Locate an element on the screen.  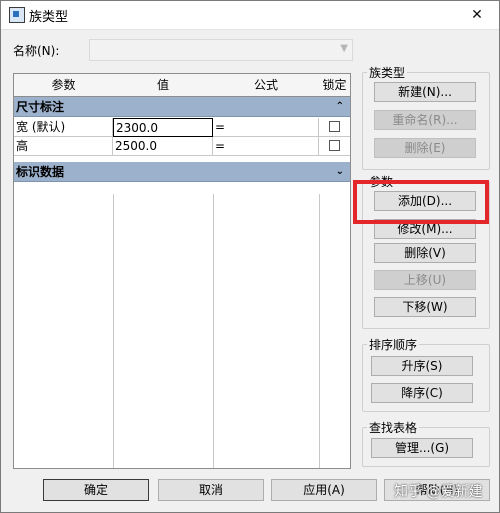
table-row-param: 高 is located at coordinates (63, 146).